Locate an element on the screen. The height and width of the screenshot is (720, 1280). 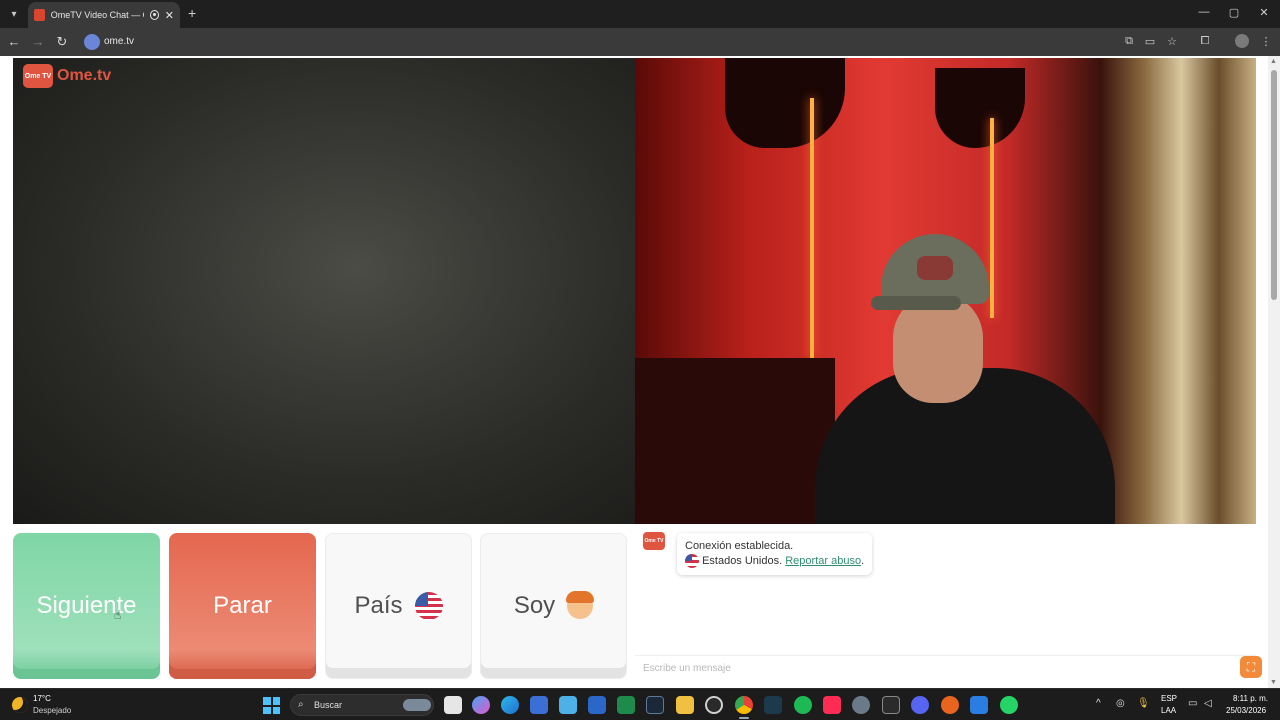
search-label: Buscar is located at coordinates (328, 705).